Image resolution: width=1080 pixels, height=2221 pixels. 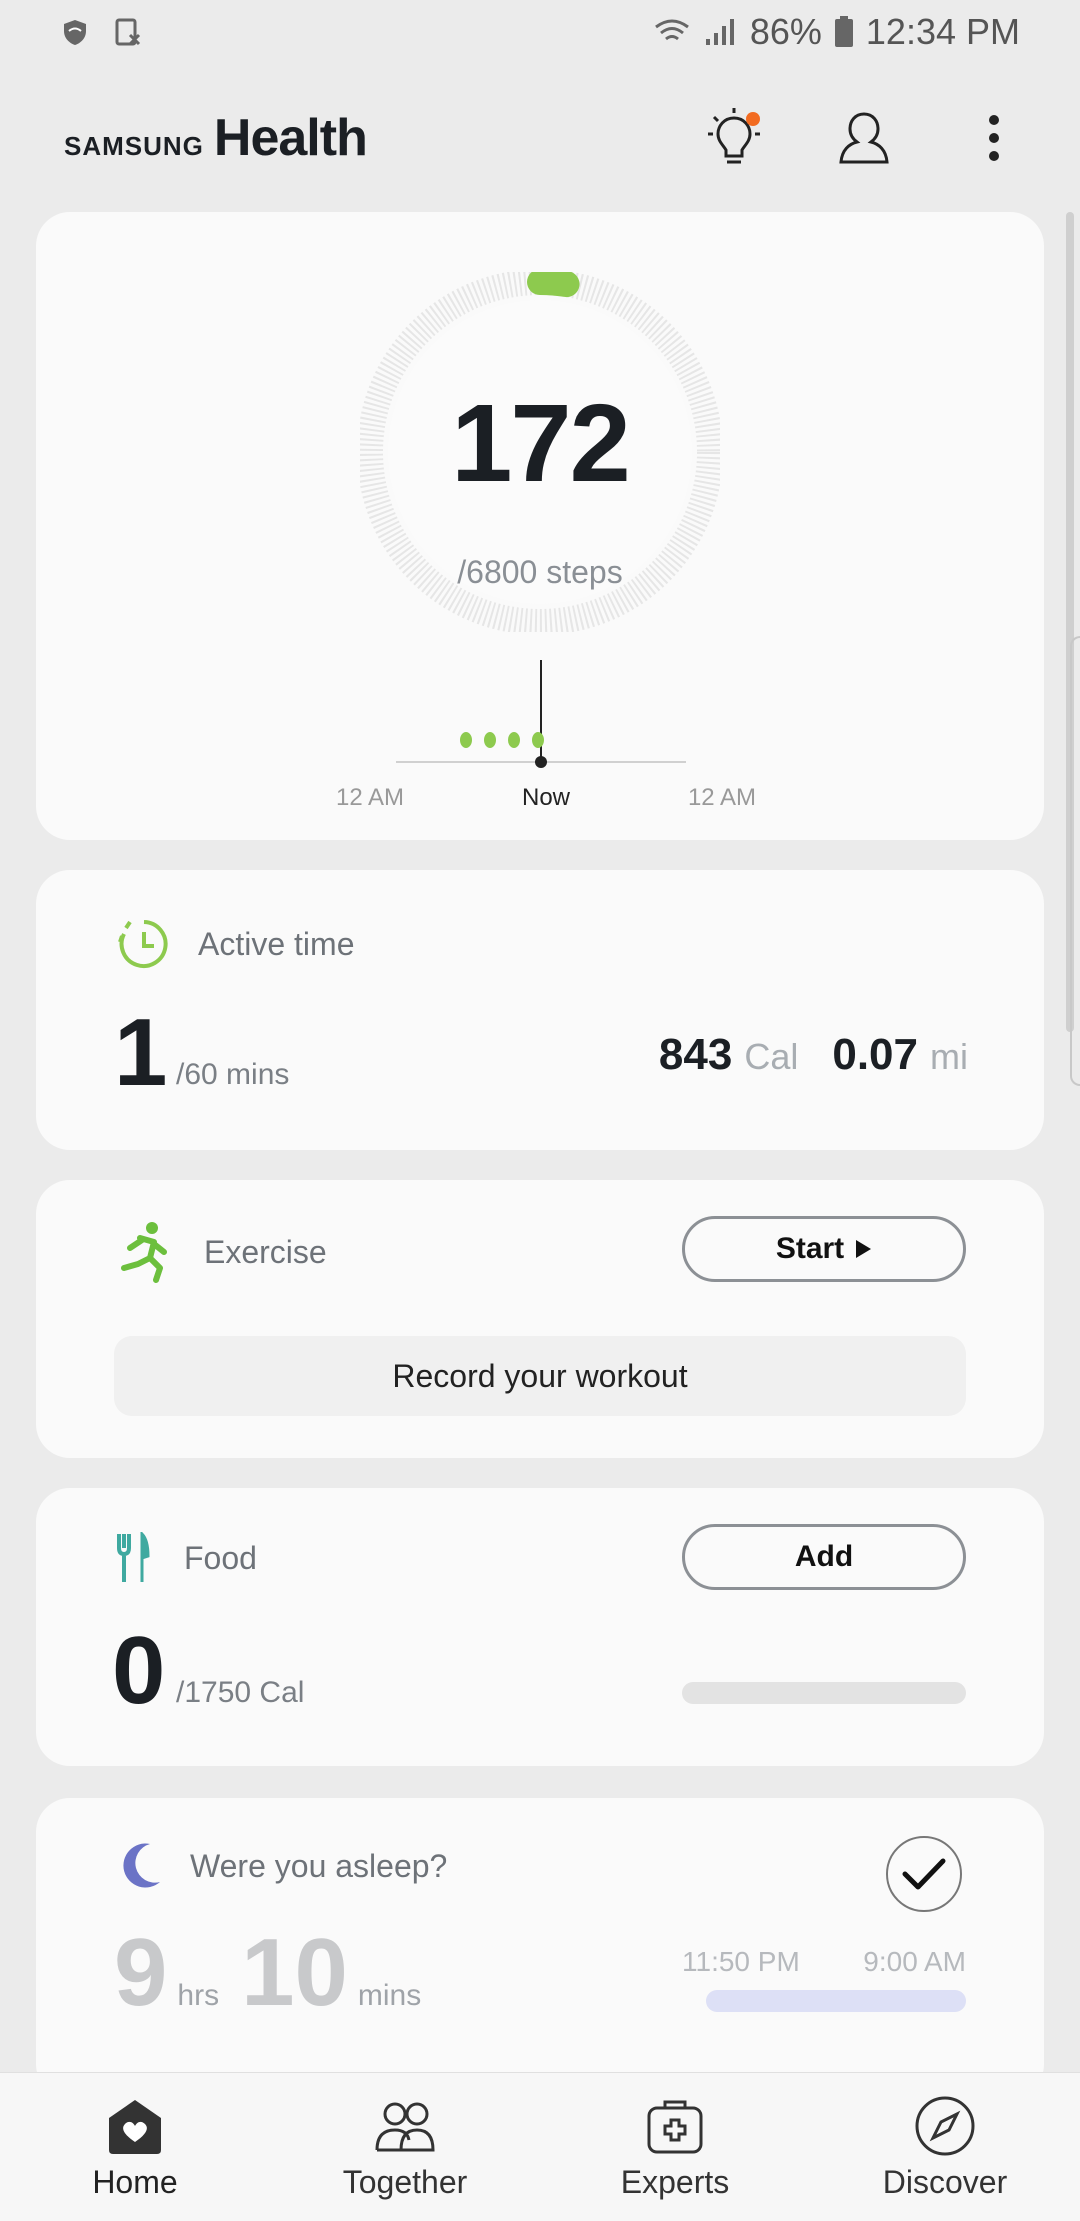 I want to click on nav-home-label: Home, so click(x=135, y=2181).